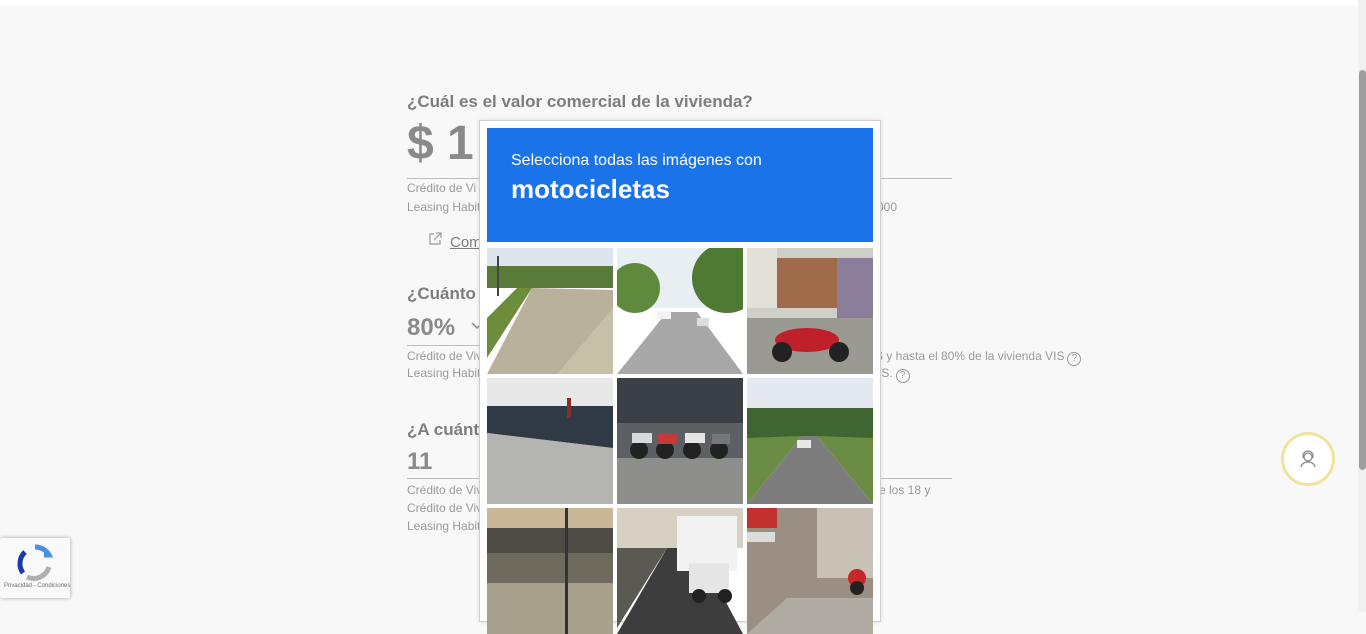 This screenshot has width=1366, height=634. I want to click on rail-overpass-image, so click(550, 571).